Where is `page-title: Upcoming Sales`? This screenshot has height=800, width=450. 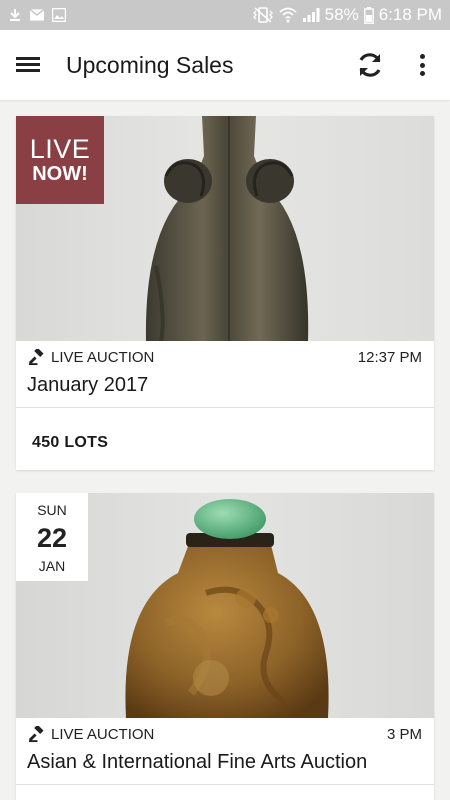 page-title: Upcoming Sales is located at coordinates (150, 65).